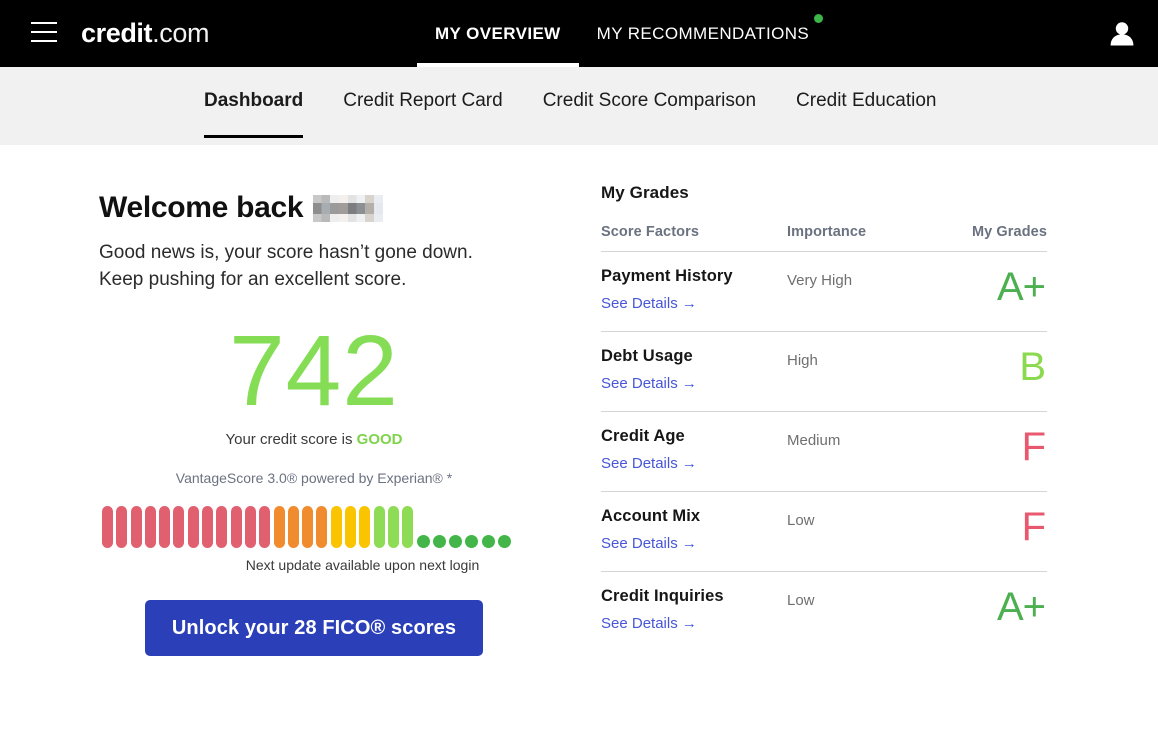 Image resolution: width=1158 pixels, height=732 pixels. Describe the element at coordinates (291, 439) in the screenshot. I see `credit-score-caption-prefix: Your credit score is` at that location.